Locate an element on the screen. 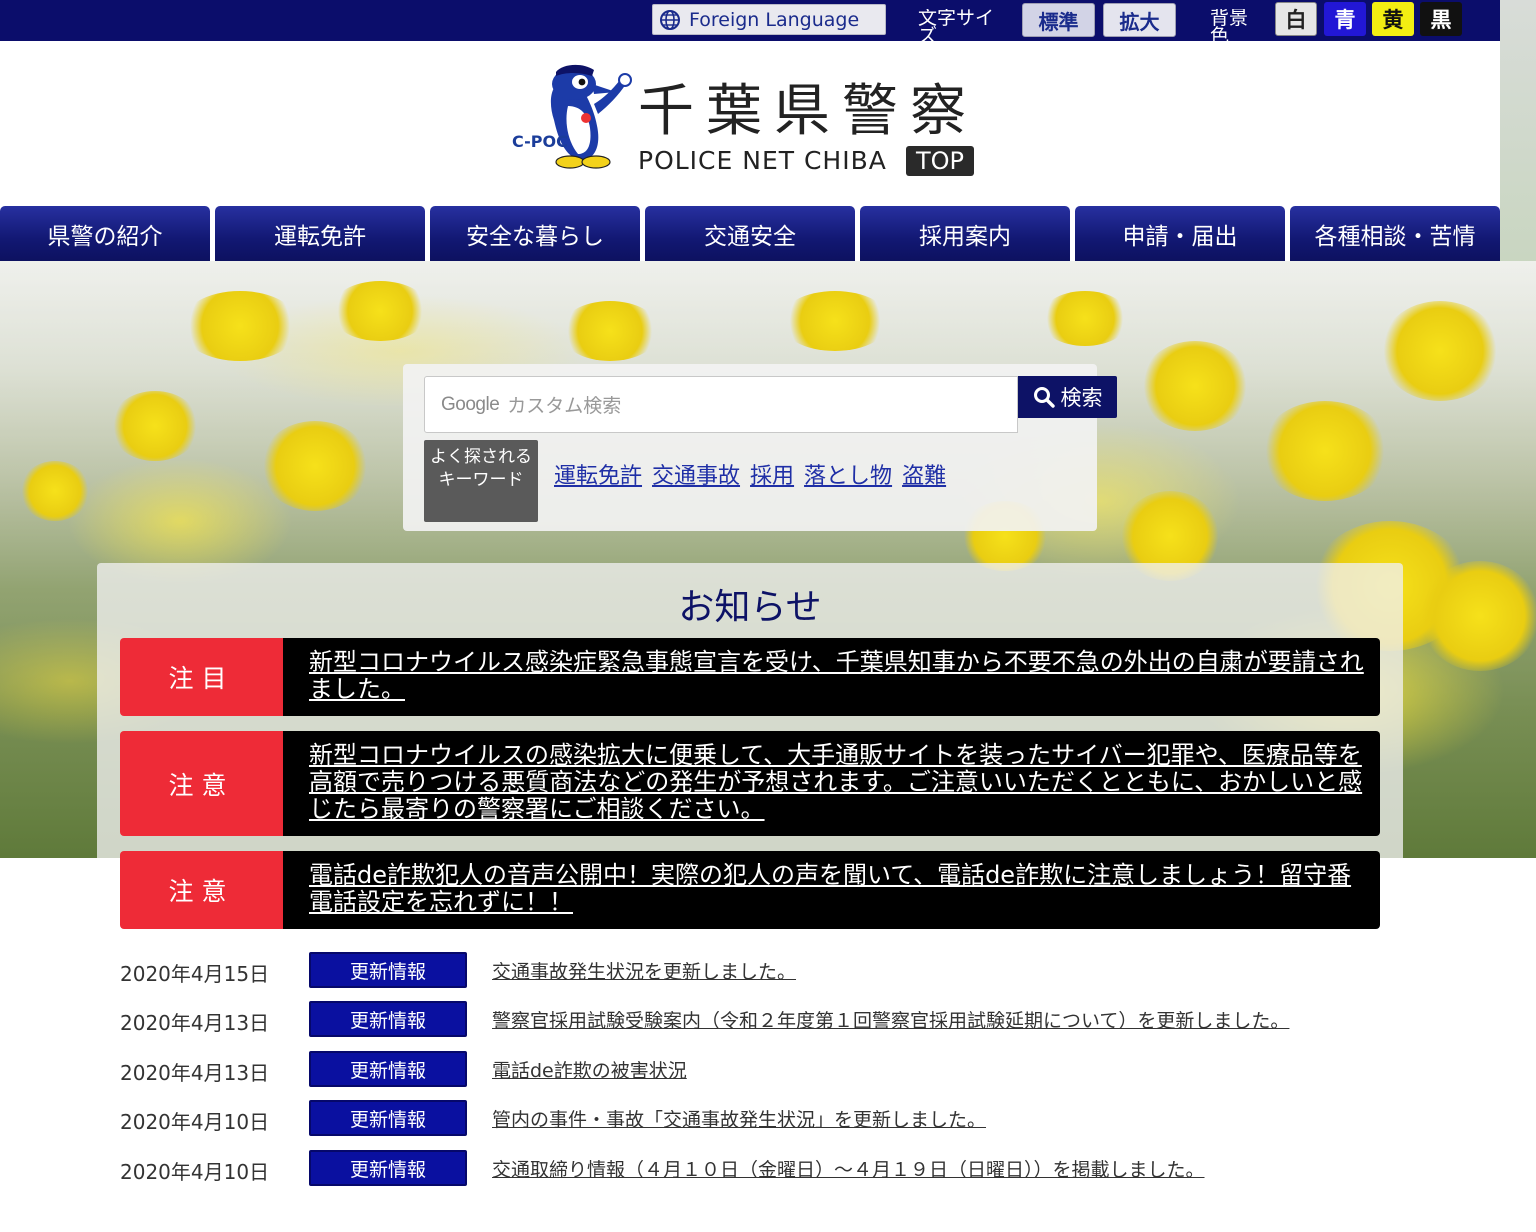  keyword-link-license: 運転免許 is located at coordinates (598, 474).